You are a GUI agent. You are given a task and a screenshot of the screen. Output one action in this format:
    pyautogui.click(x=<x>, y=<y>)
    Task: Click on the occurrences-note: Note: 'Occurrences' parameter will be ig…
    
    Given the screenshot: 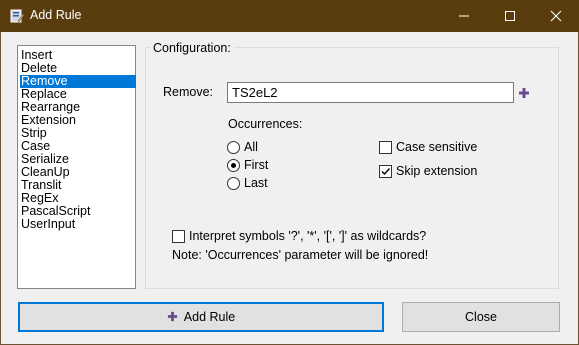 What is the action you would take?
    pyautogui.click(x=300, y=255)
    